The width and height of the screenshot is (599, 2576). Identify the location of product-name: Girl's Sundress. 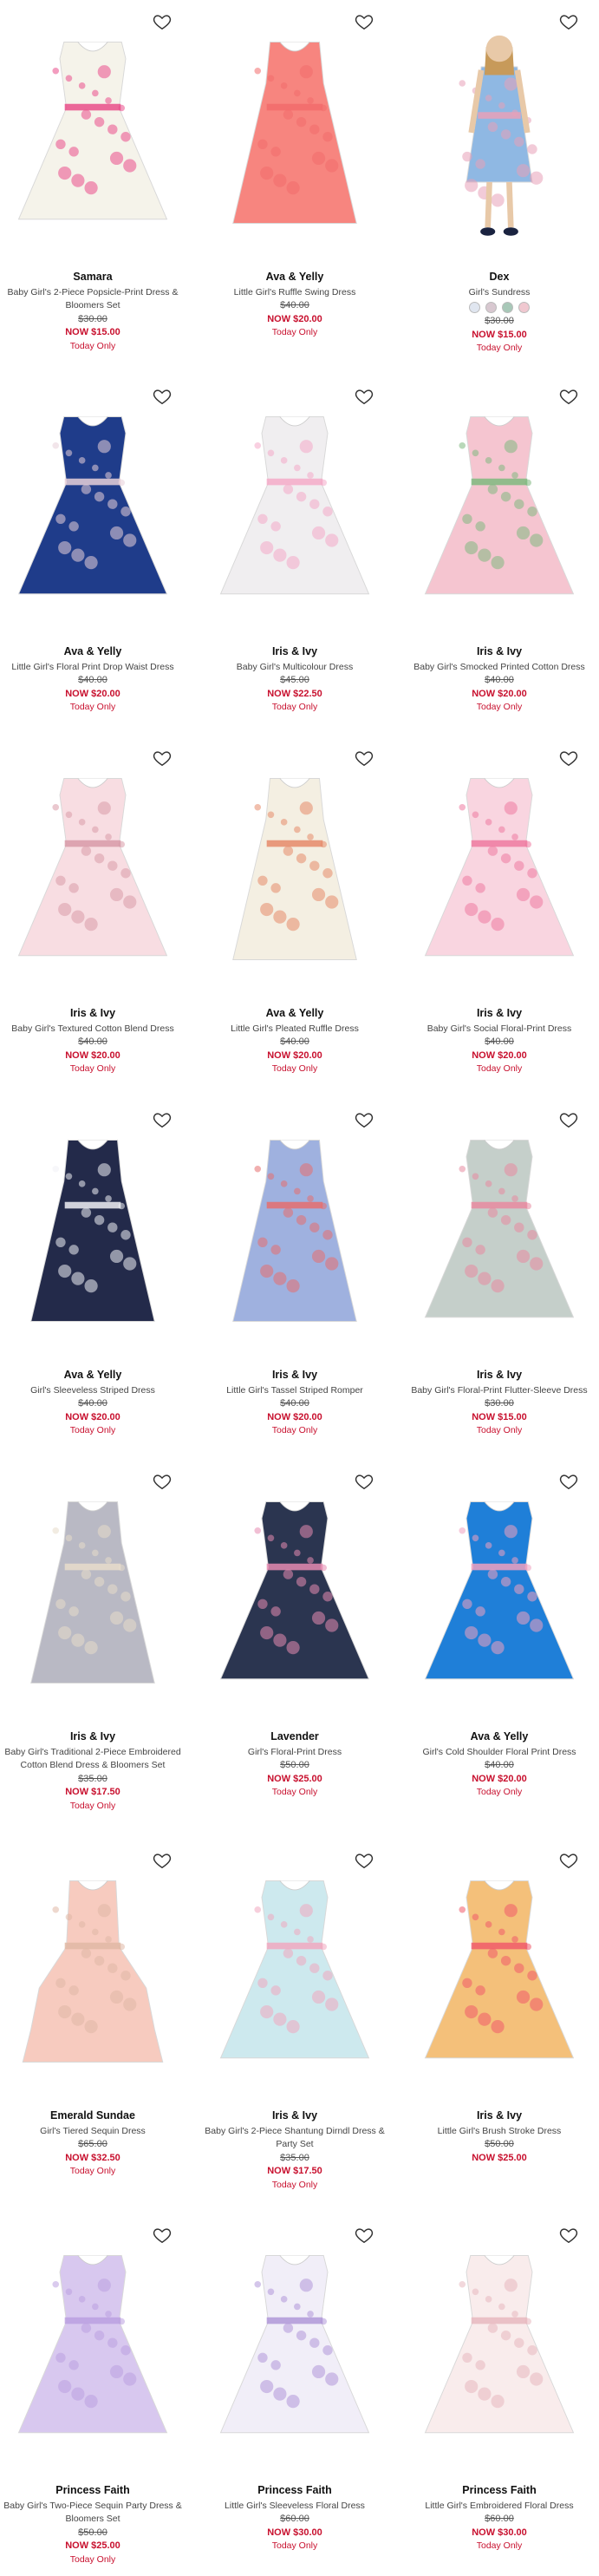
(499, 293).